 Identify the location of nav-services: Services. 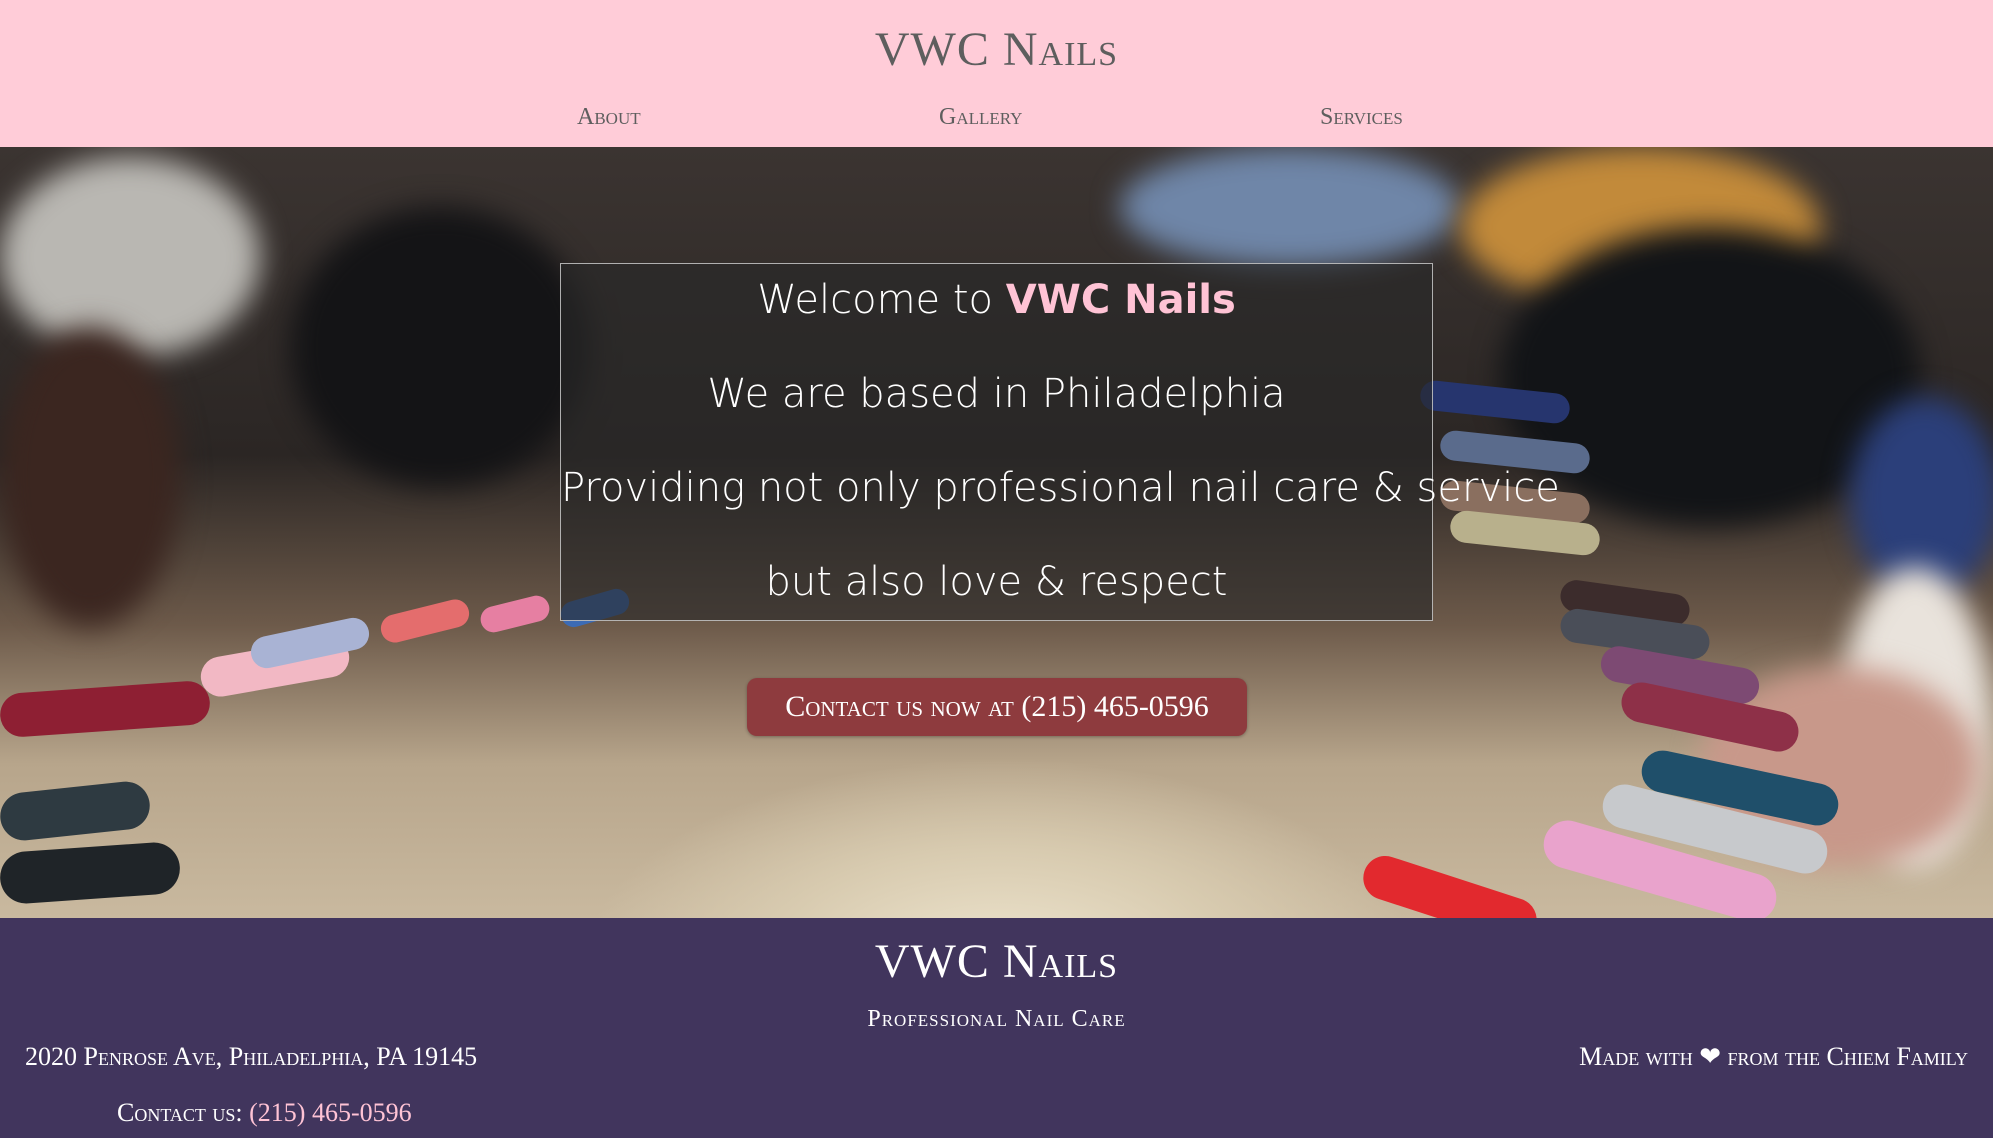
(1361, 117).